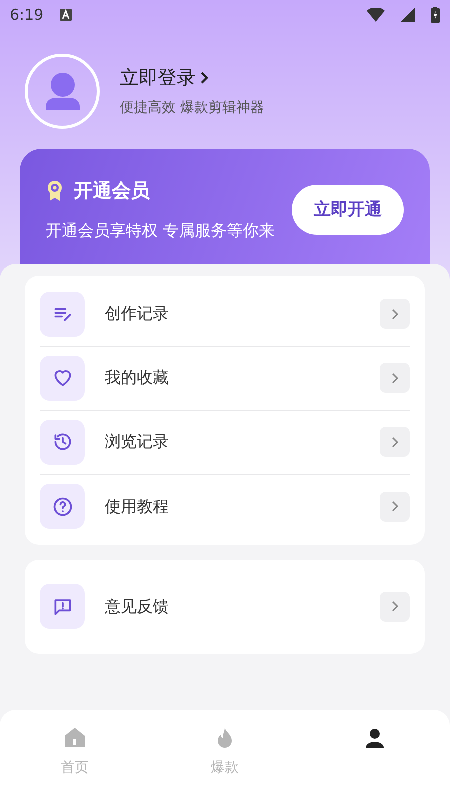 The image size is (450, 800). I want to click on signal-icon, so click(408, 15).